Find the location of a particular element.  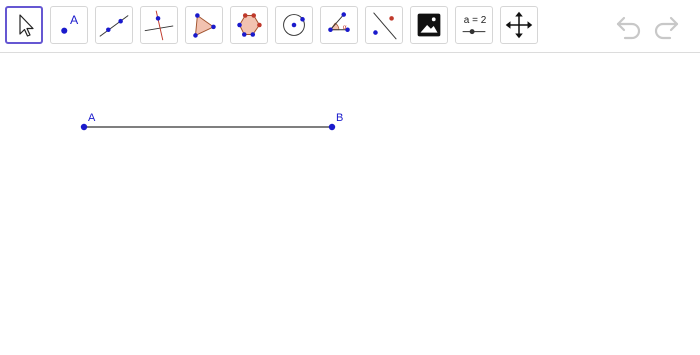

undo-button is located at coordinates (629, 26).